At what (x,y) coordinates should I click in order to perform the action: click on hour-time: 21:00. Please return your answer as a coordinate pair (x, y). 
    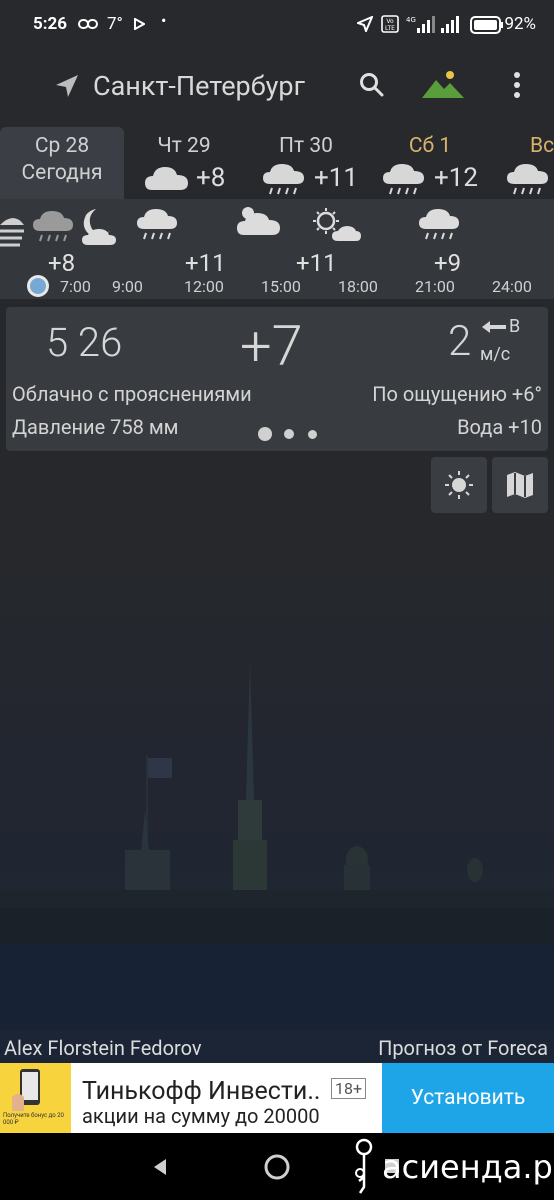
    Looking at the image, I should click on (435, 286).